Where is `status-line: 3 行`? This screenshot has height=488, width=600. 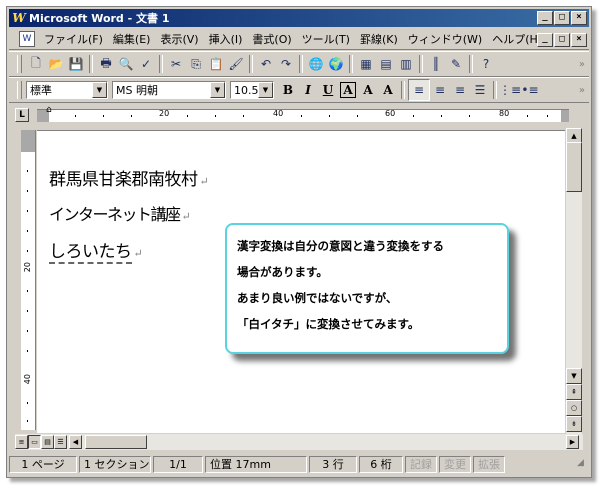 status-line: 3 行 is located at coordinates (333, 464).